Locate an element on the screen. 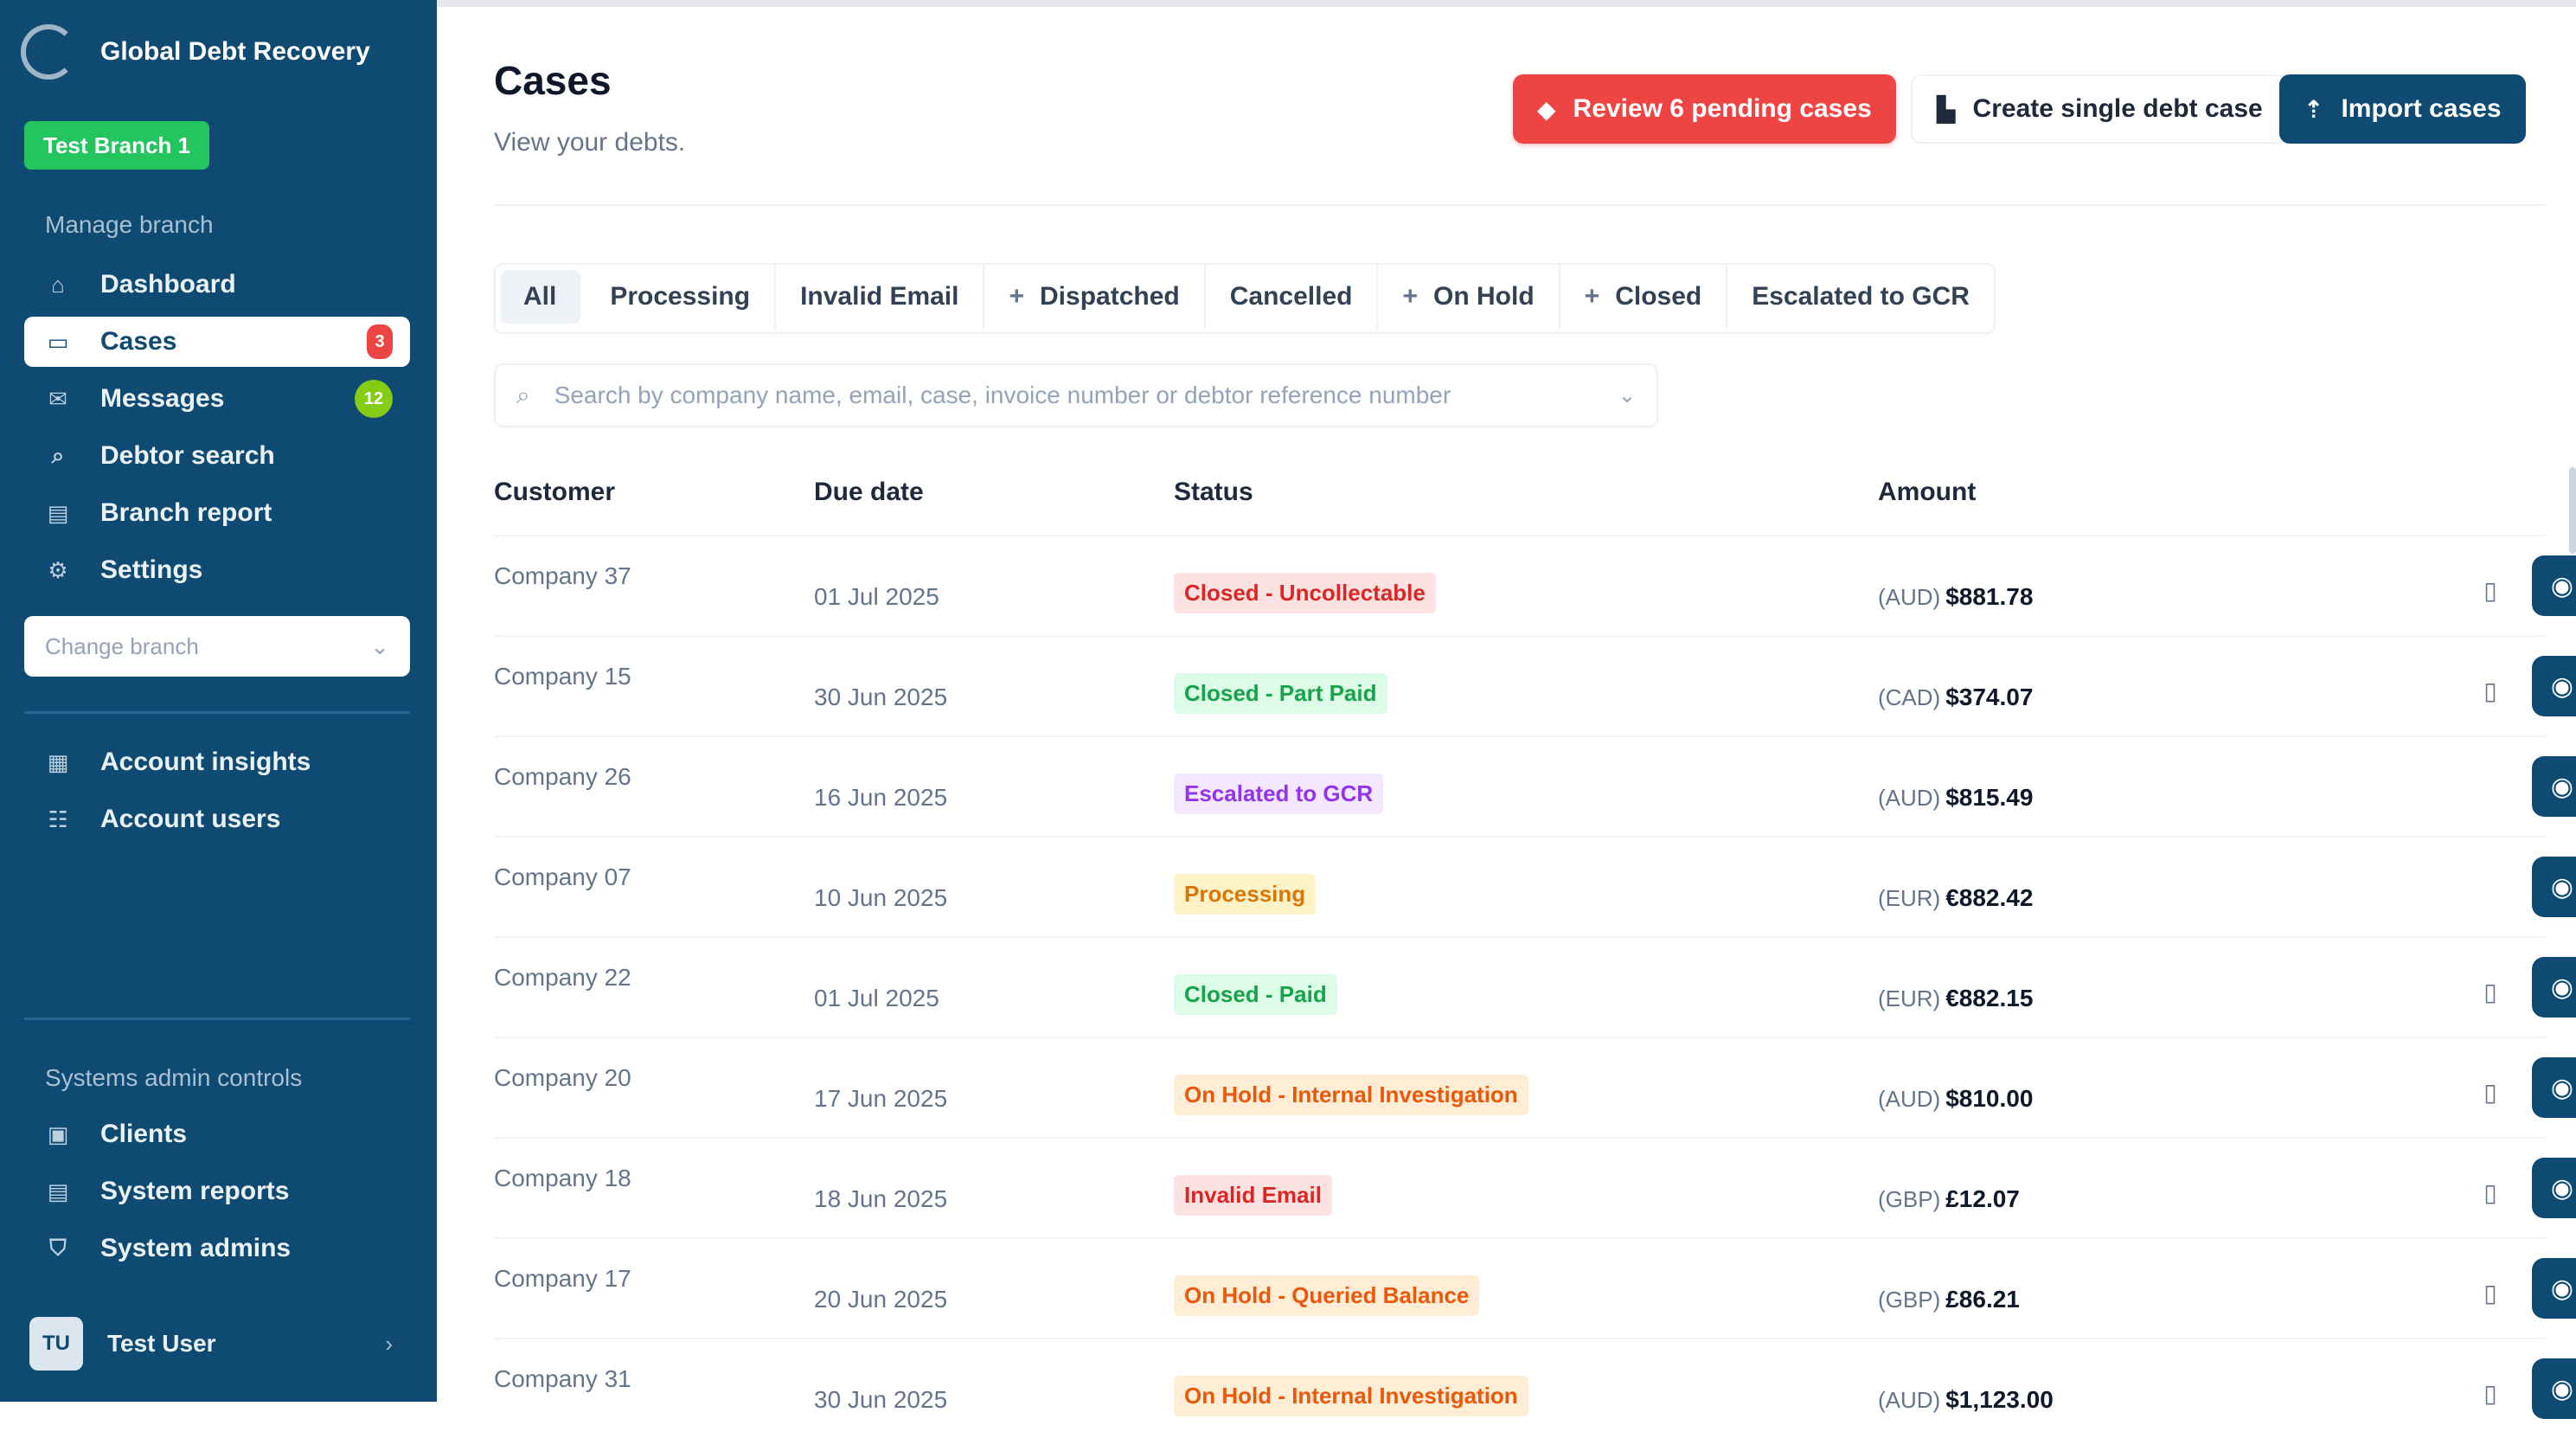 The image size is (2576, 1438). sidebar-item-messages: ✉ Messages 12 is located at coordinates (217, 399).